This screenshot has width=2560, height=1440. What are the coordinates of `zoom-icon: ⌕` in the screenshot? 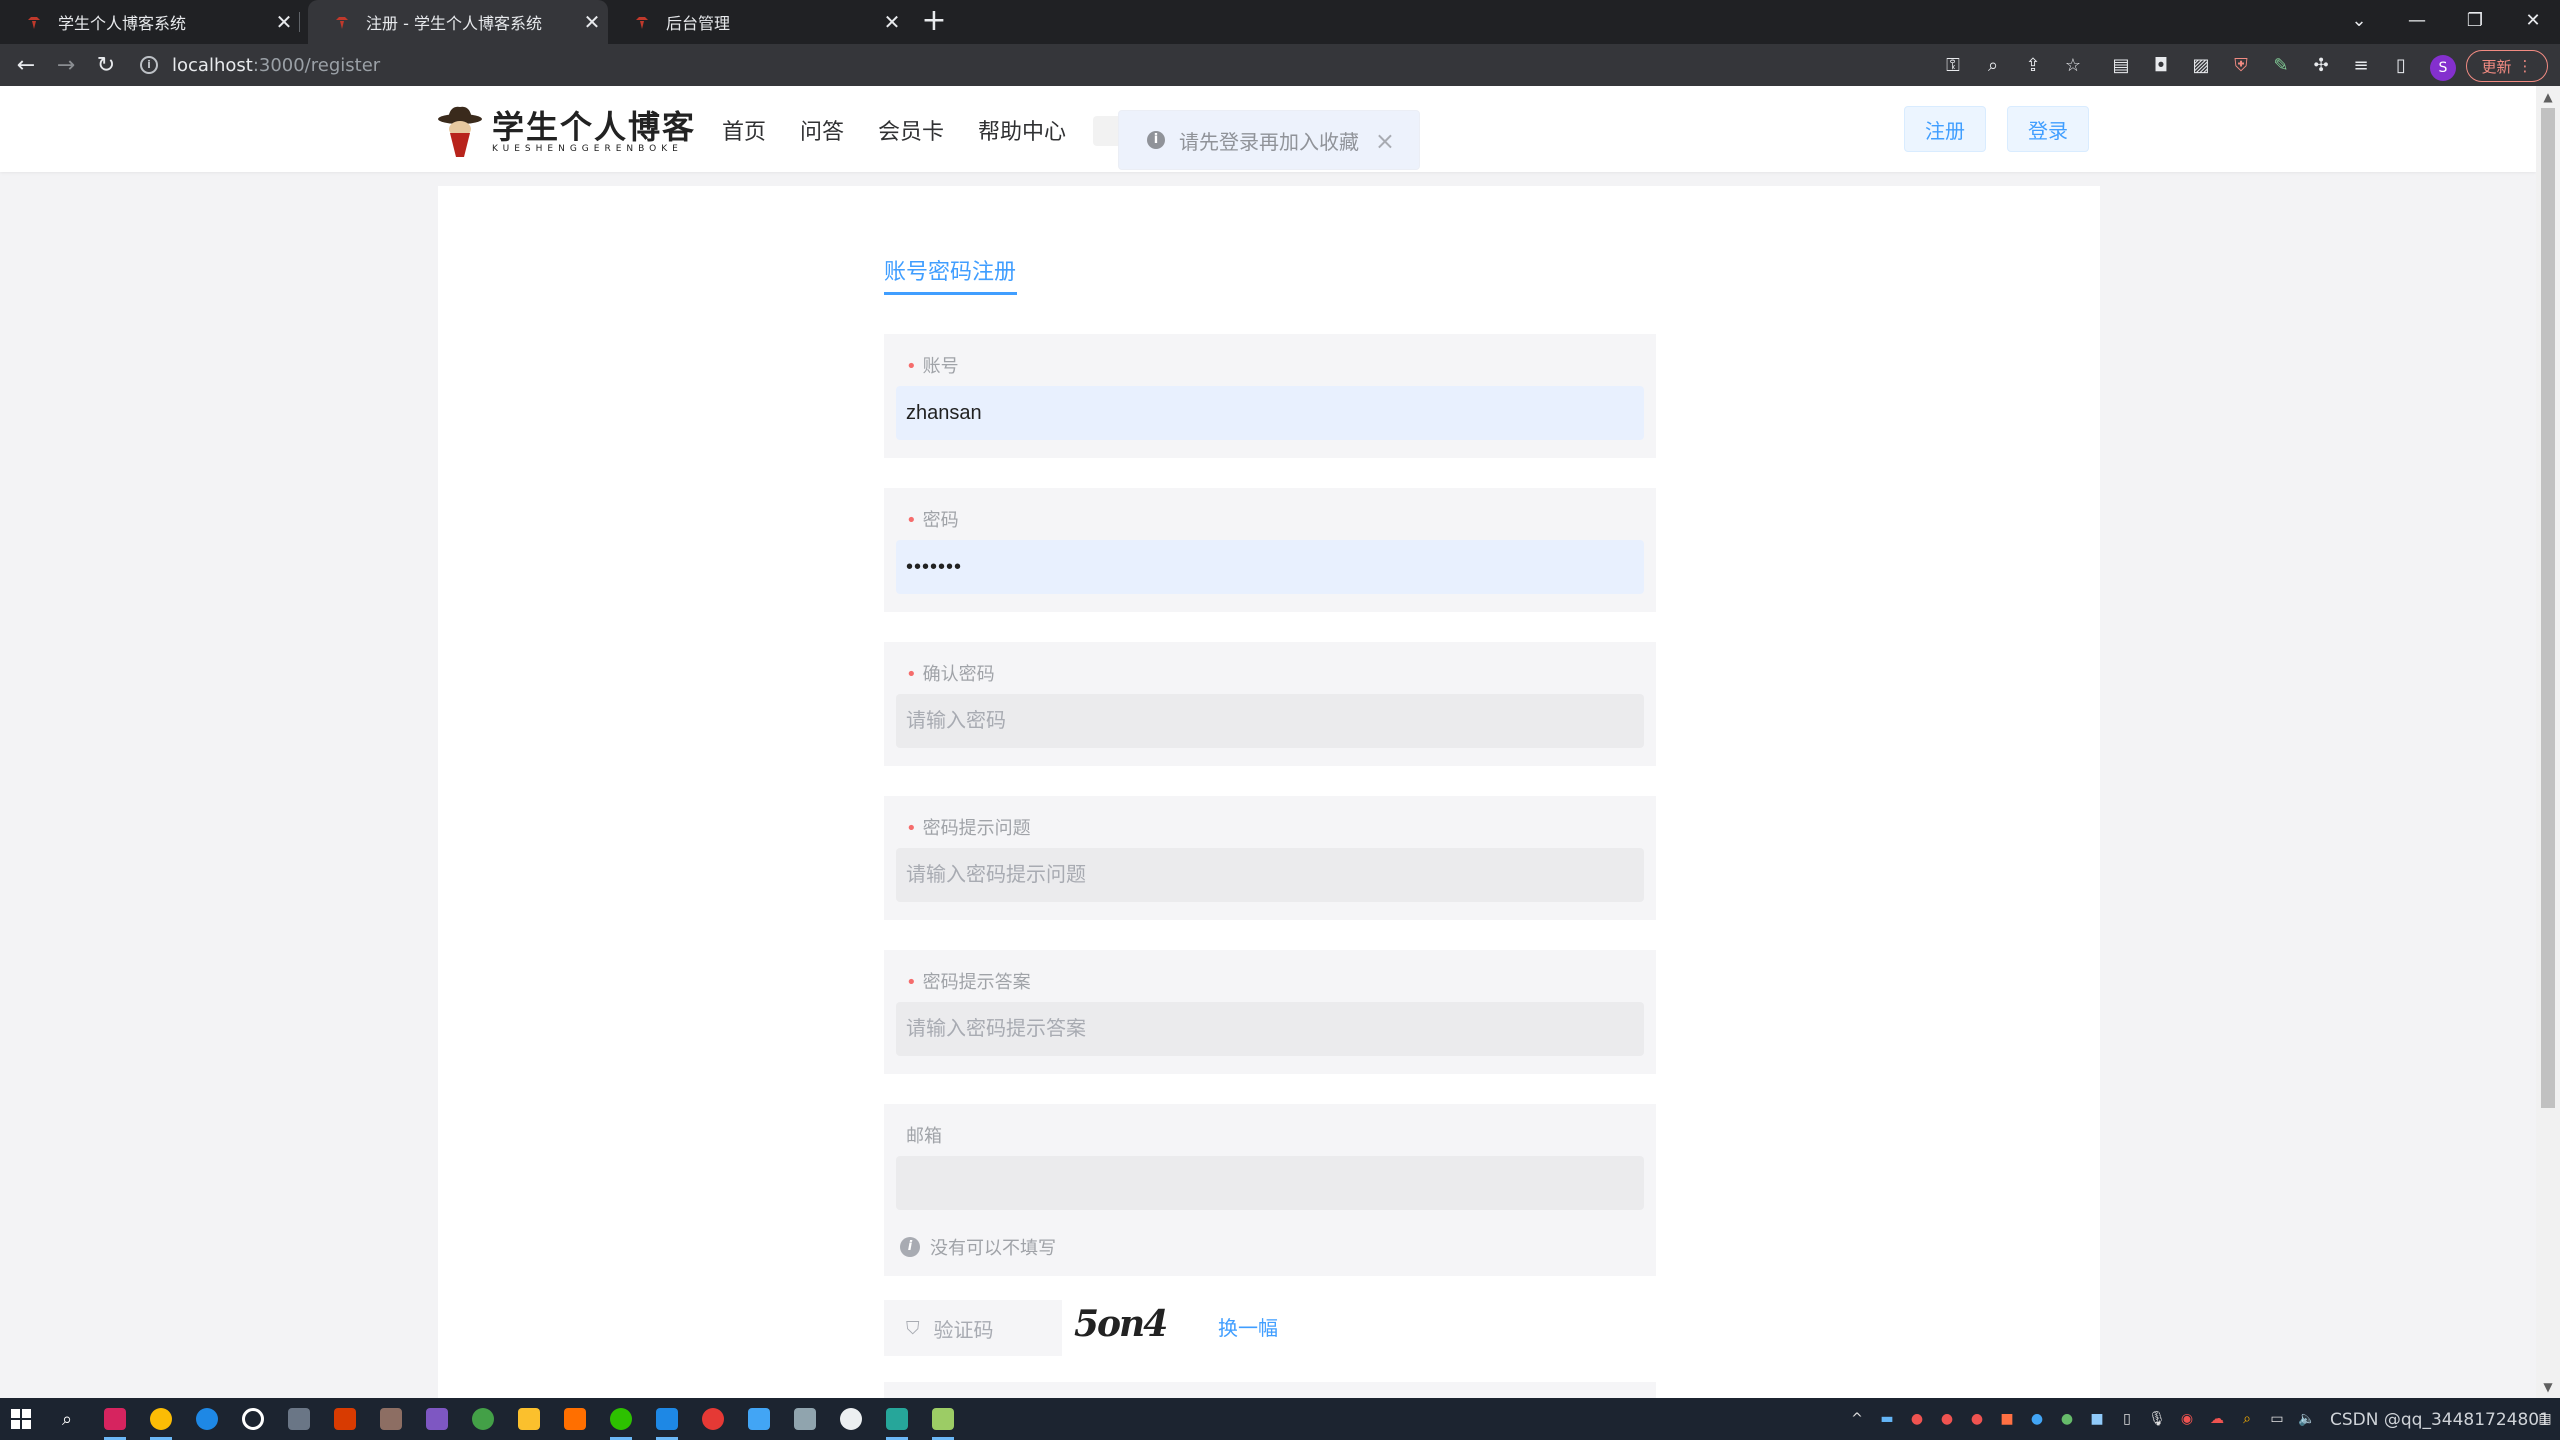 It's located at (1993, 65).